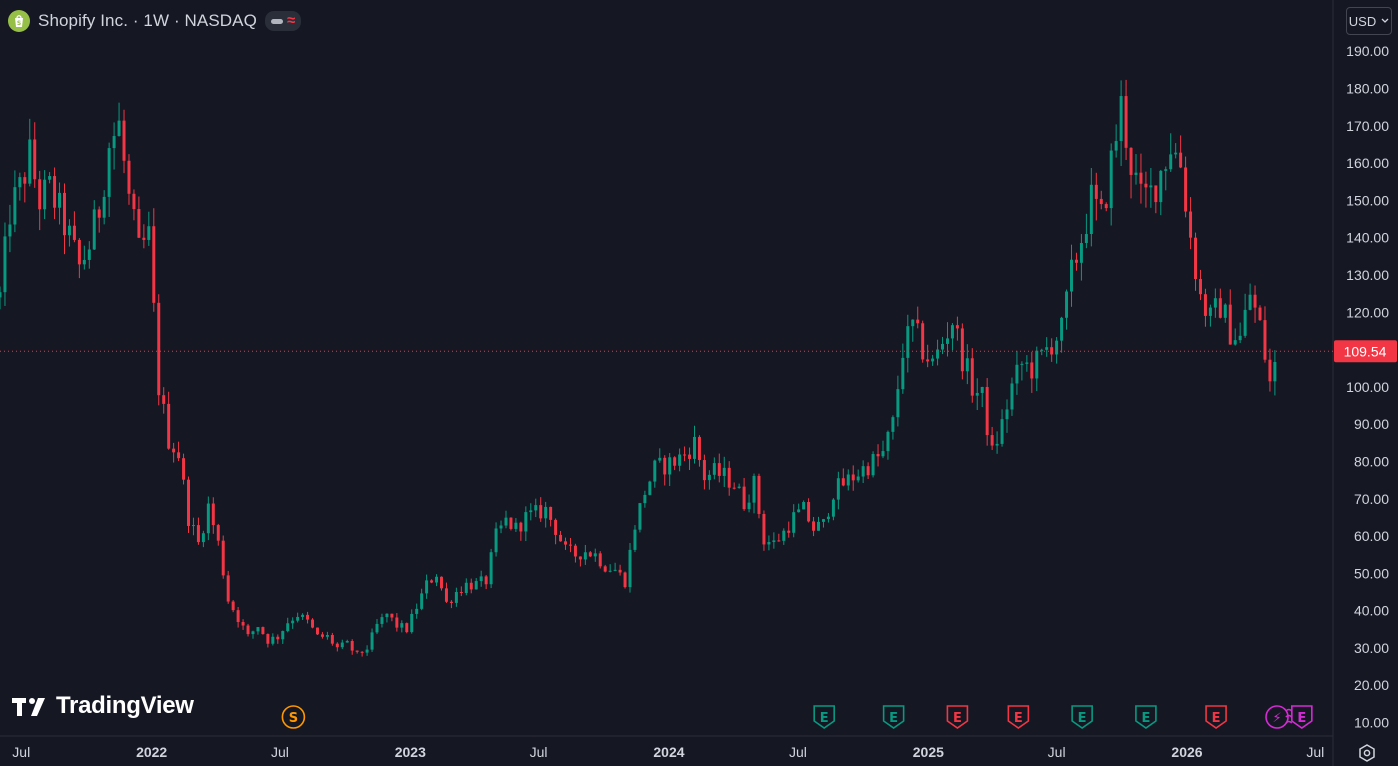 The image size is (1398, 766). What do you see at coordinates (19, 21) in the screenshot?
I see `shopify-bag-icon: S` at bounding box center [19, 21].